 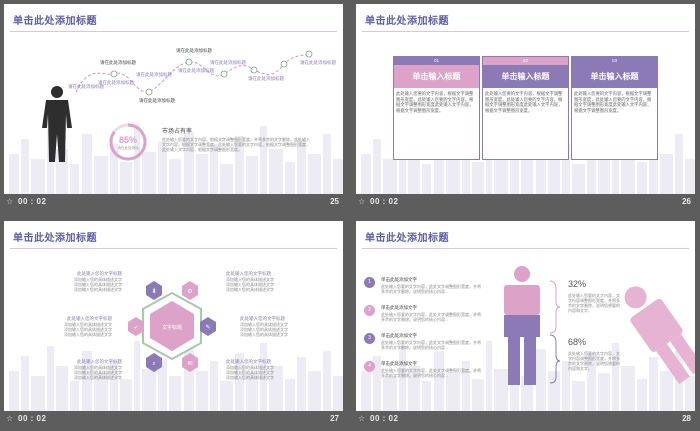 What do you see at coordinates (525, 201) in the screenshot?
I see `slide-footer: ☆ 00 : 02 26` at bounding box center [525, 201].